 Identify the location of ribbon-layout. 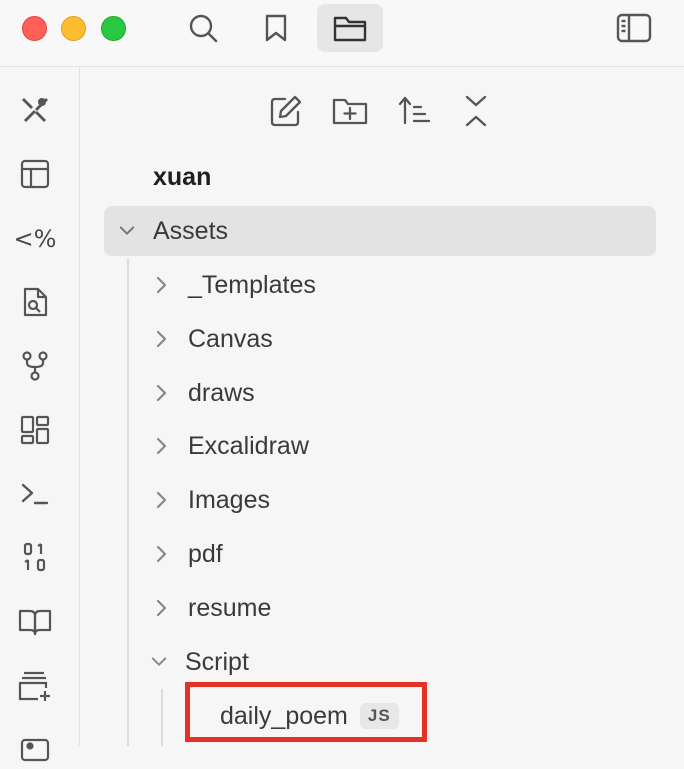
(35, 174).